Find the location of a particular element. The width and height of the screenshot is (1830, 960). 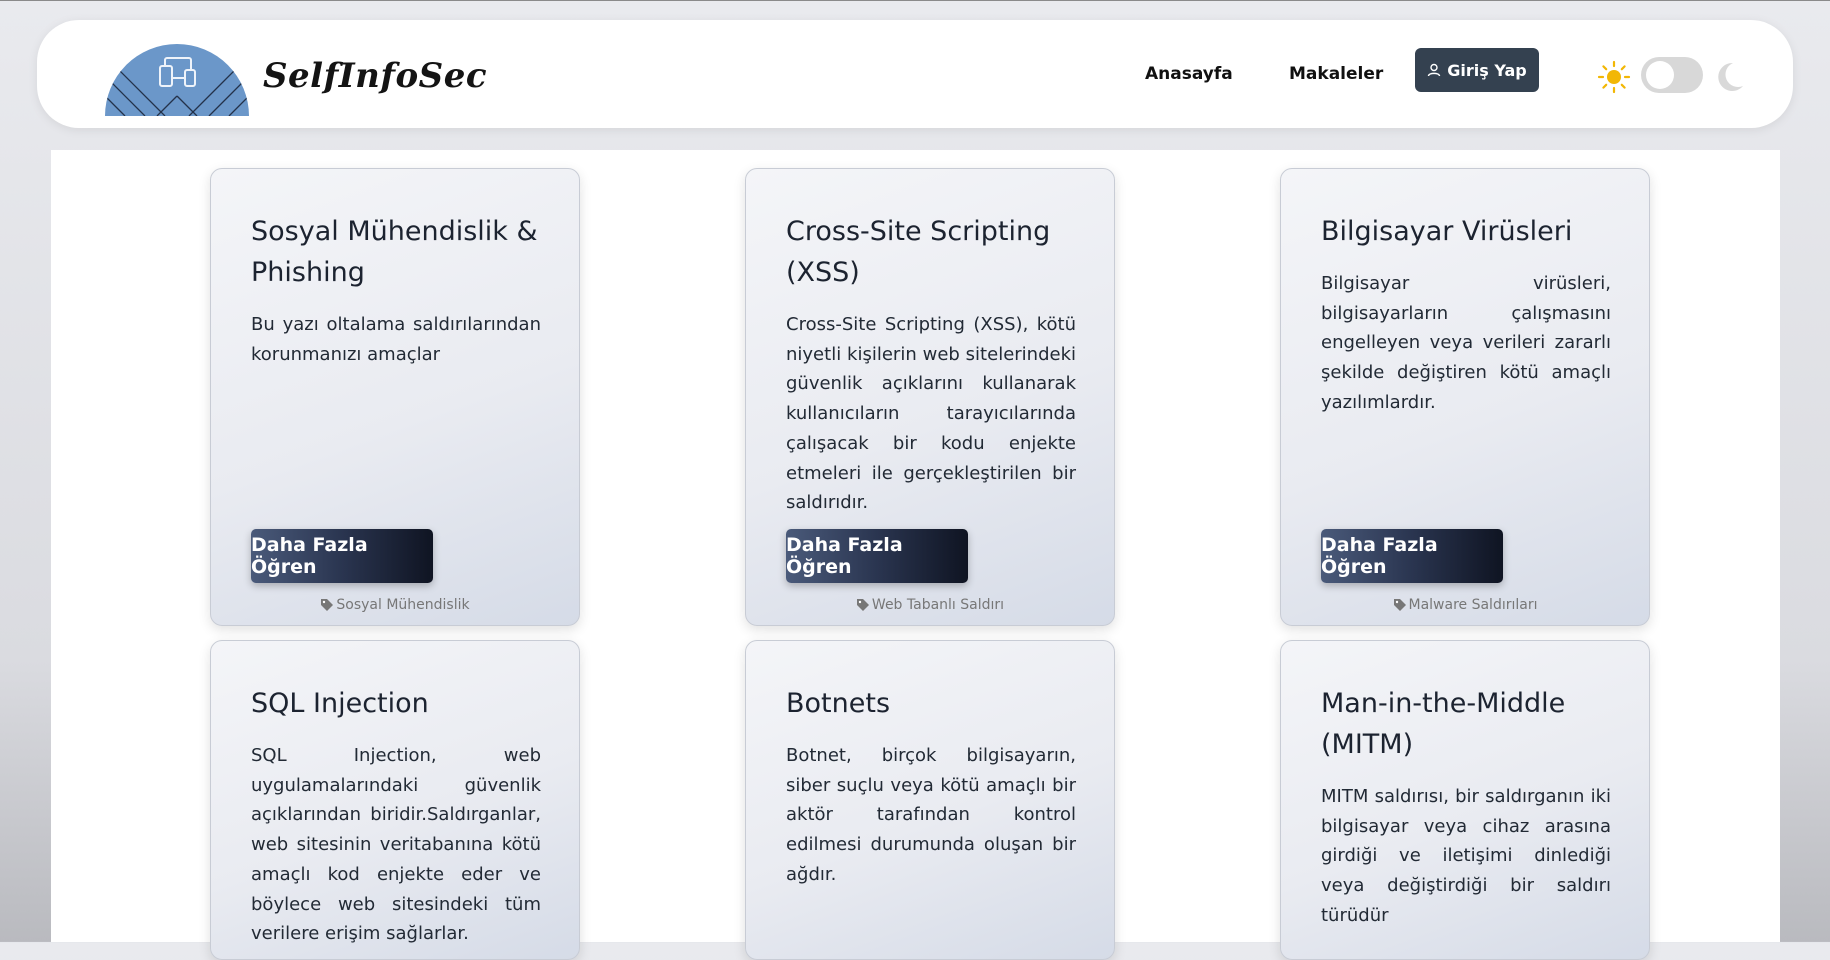

login-button: Giriş Yap is located at coordinates (1477, 70).